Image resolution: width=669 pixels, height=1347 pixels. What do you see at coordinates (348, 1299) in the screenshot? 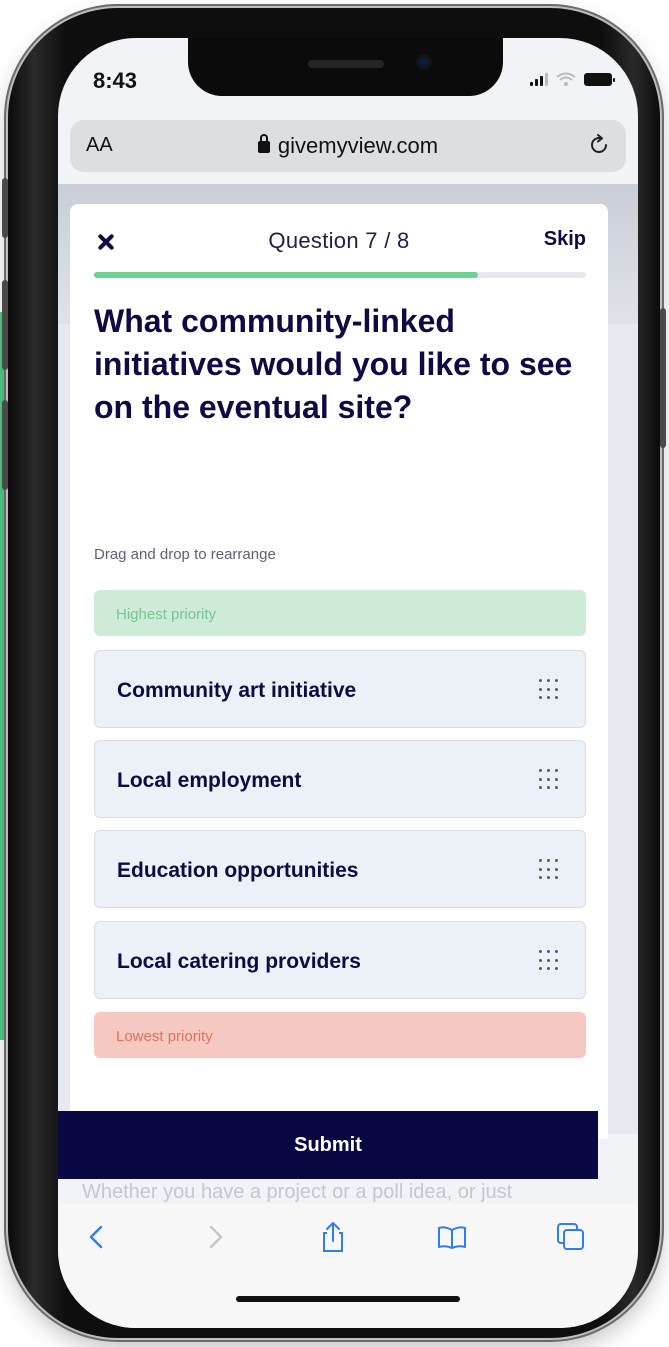
I see `home-indicator` at bounding box center [348, 1299].